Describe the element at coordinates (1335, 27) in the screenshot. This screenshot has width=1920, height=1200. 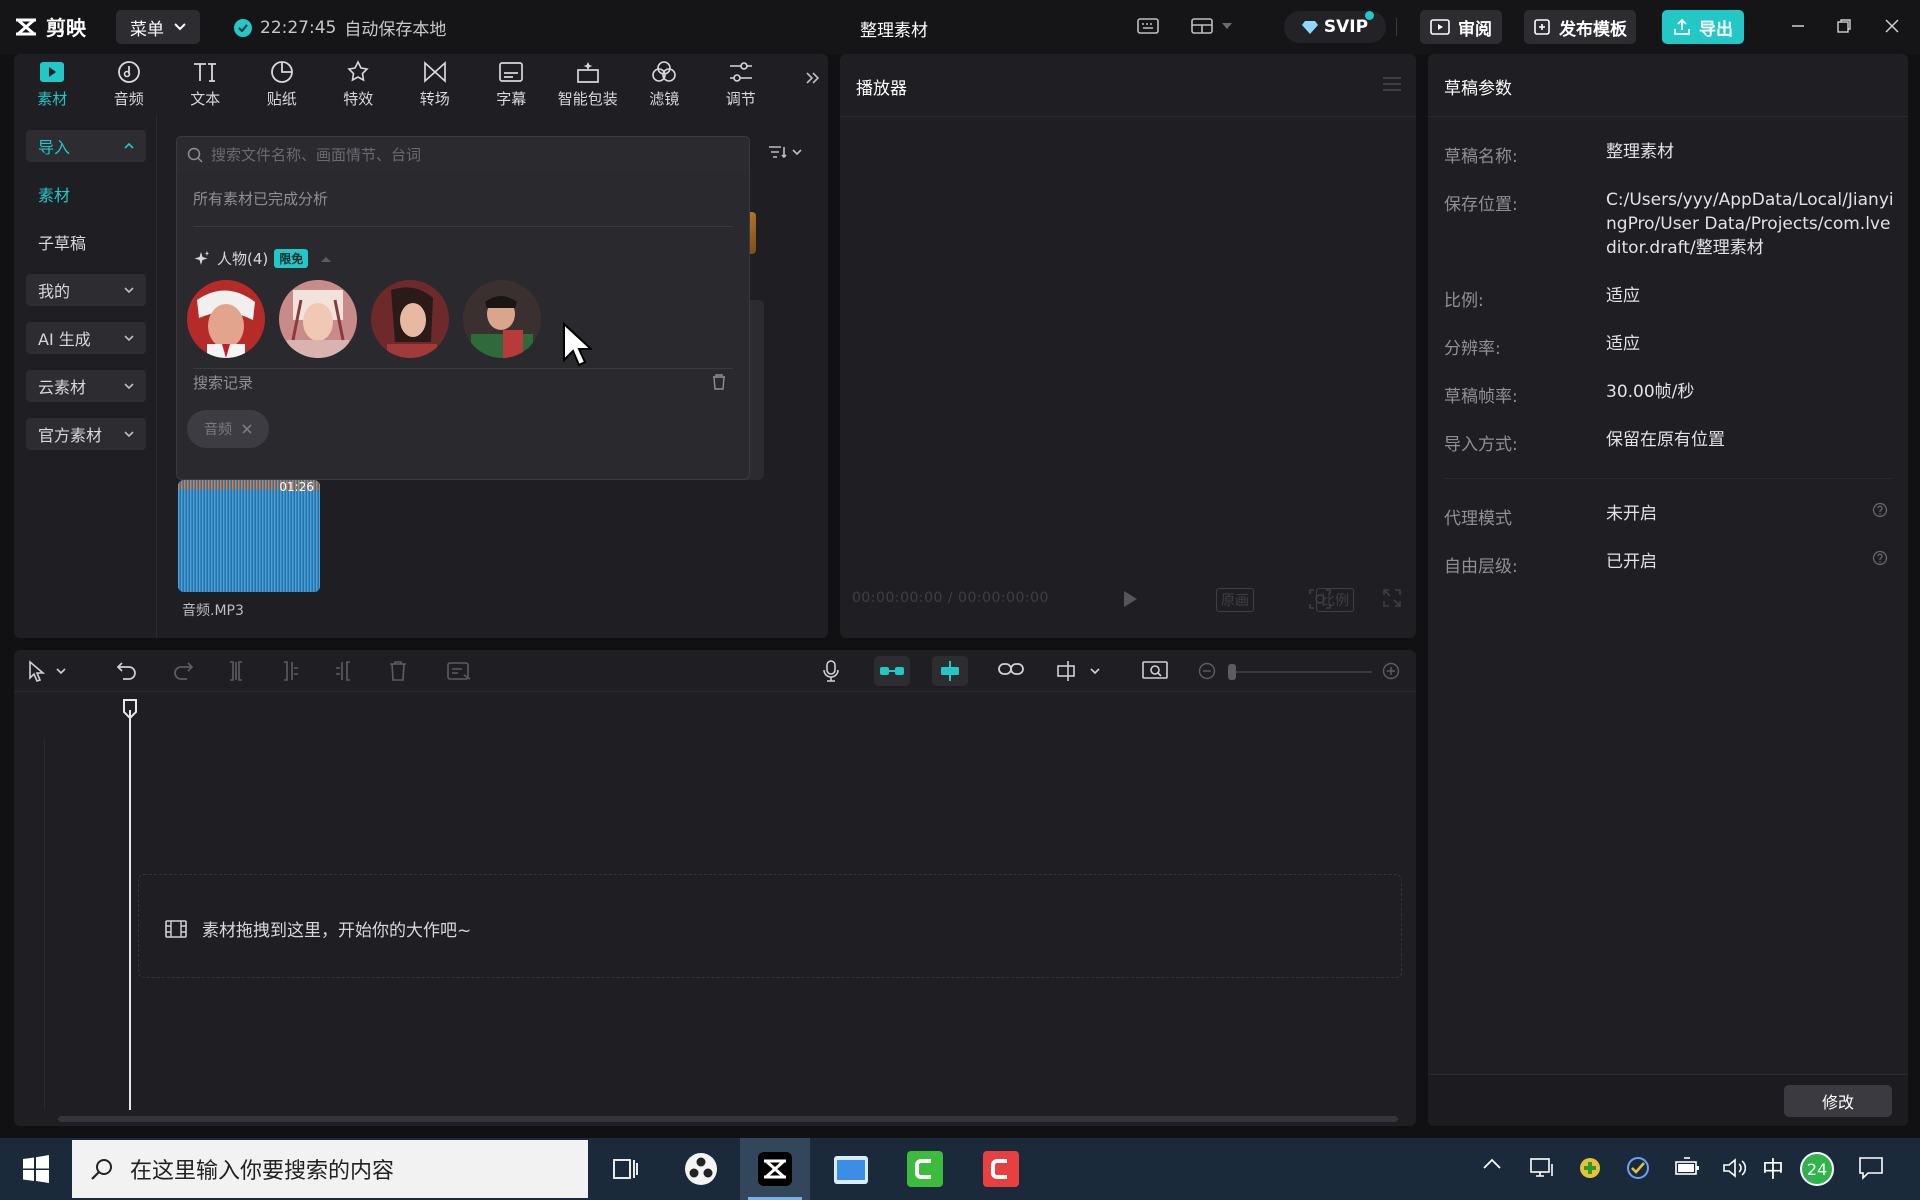
I see `svip-button: SVIP` at that location.